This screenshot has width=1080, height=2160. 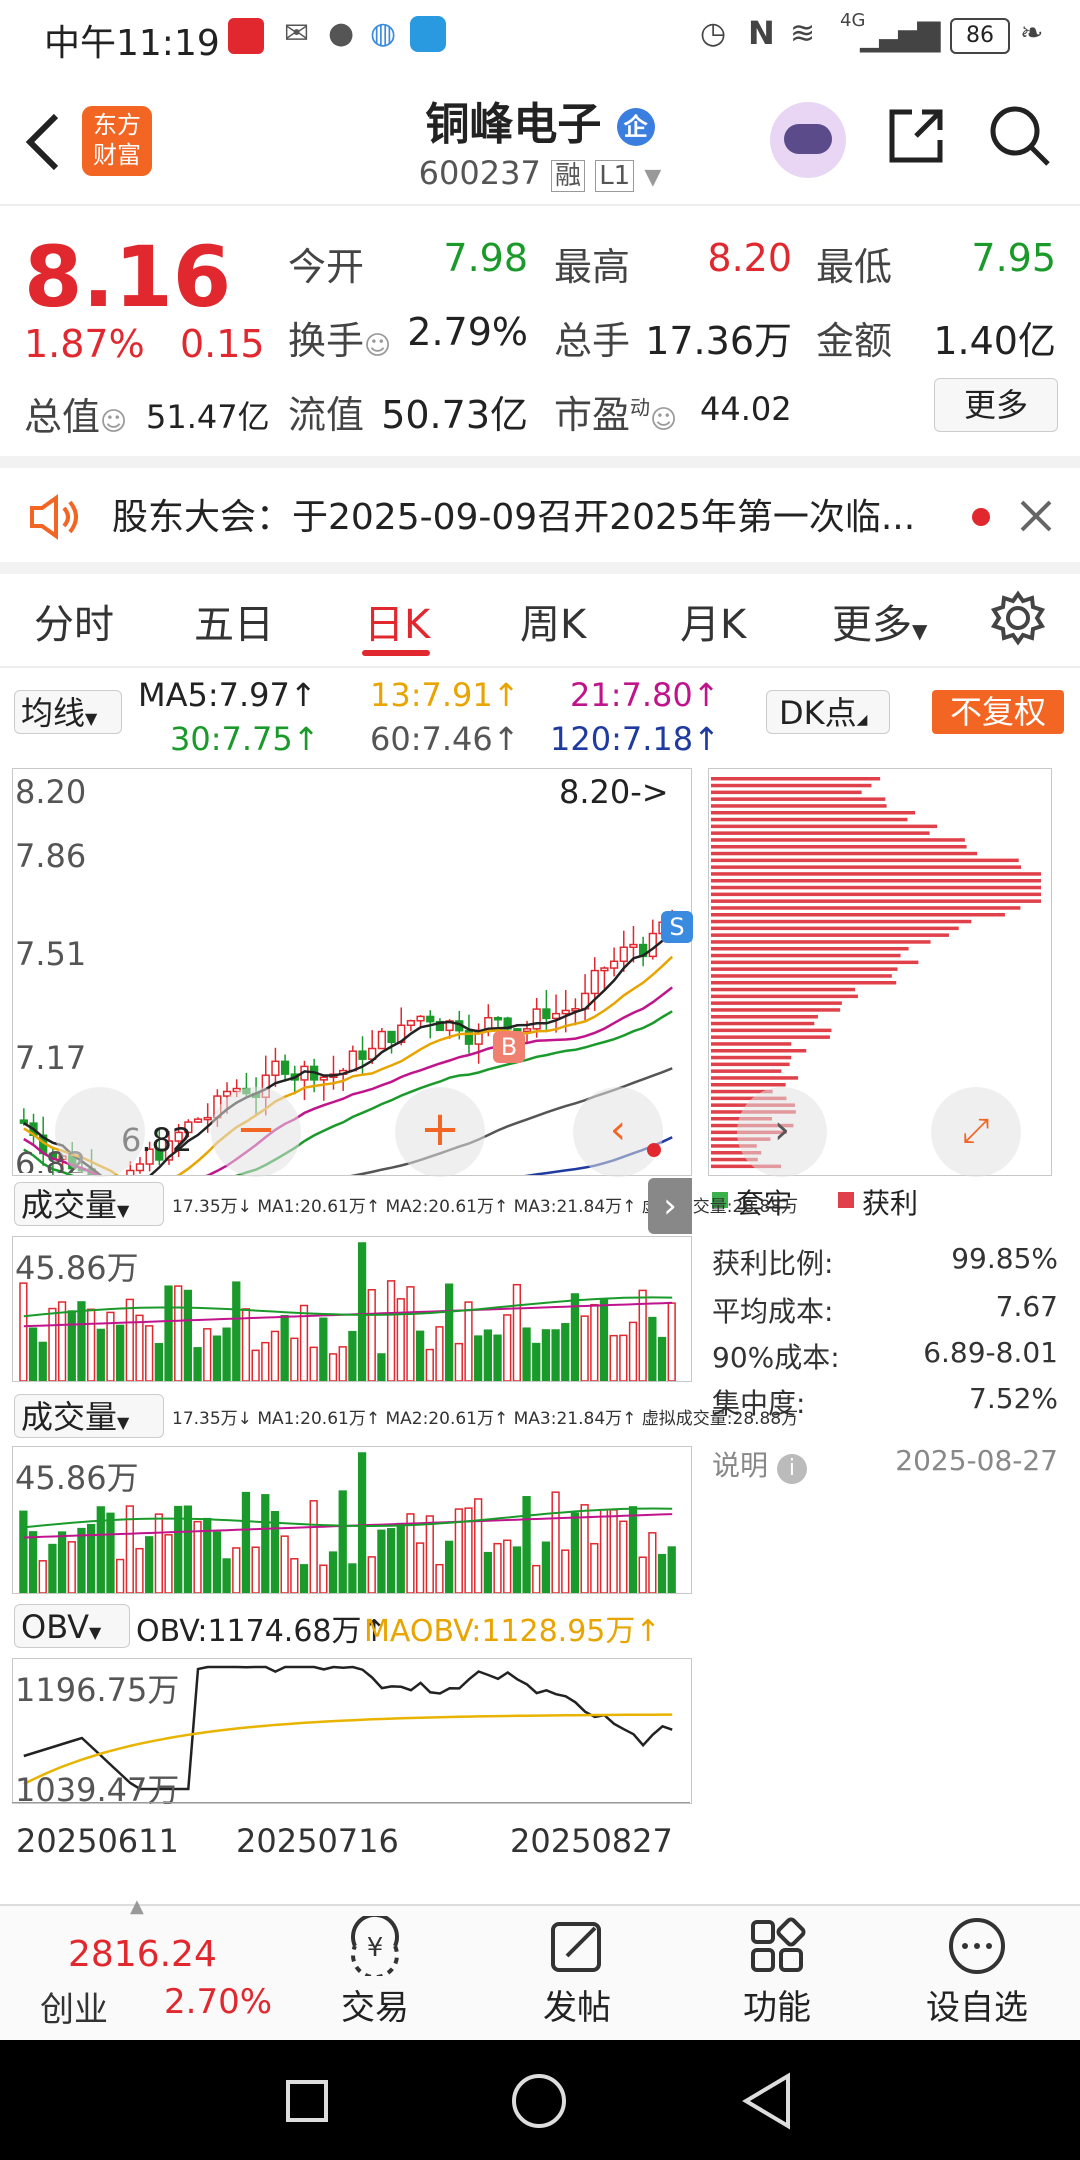 What do you see at coordinates (540, 138) in the screenshot?
I see `header: 东方 财富 铜峰电子 企 600237 融 L1 ▼` at bounding box center [540, 138].